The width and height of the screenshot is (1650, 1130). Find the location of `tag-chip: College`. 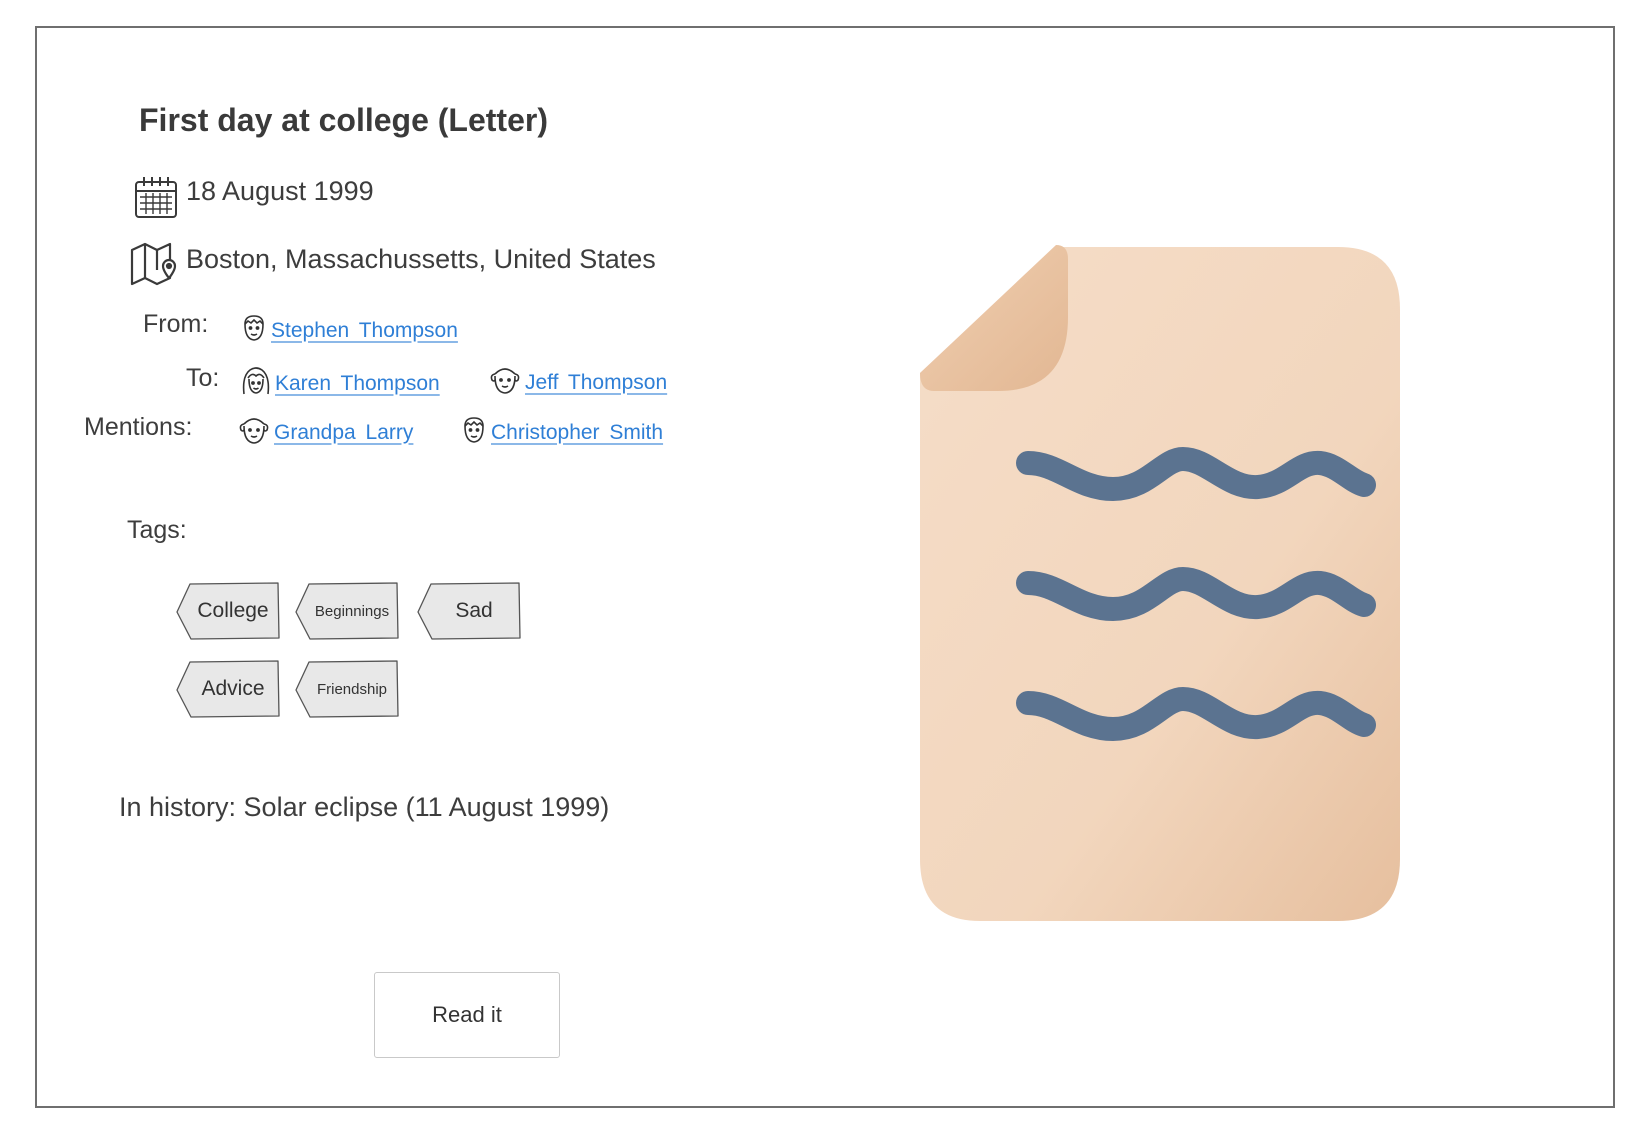

tag-chip: College is located at coordinates (228, 611).